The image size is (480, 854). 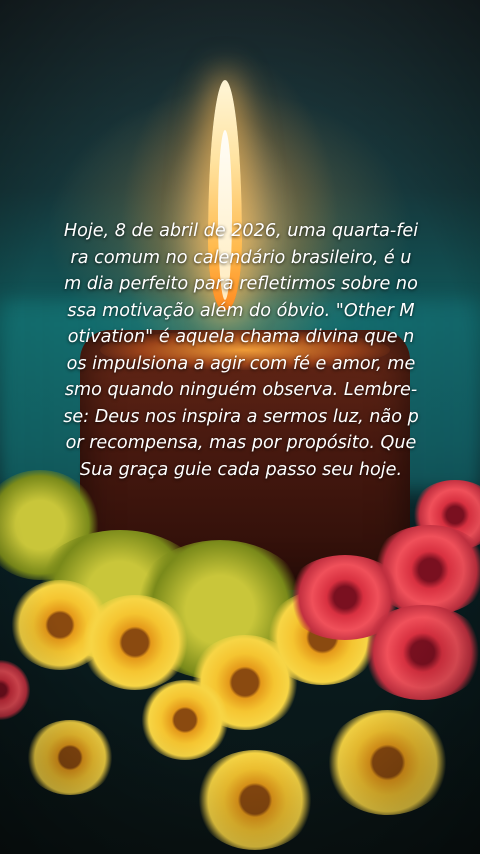 I want to click on caption-line: ra comum no calendário brasileiro, é u, so click(x=241, y=257).